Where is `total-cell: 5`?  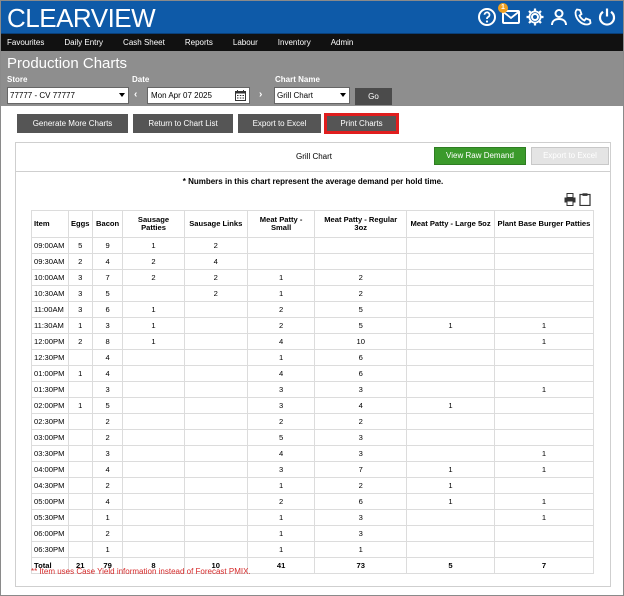
total-cell: 5 is located at coordinates (450, 565).